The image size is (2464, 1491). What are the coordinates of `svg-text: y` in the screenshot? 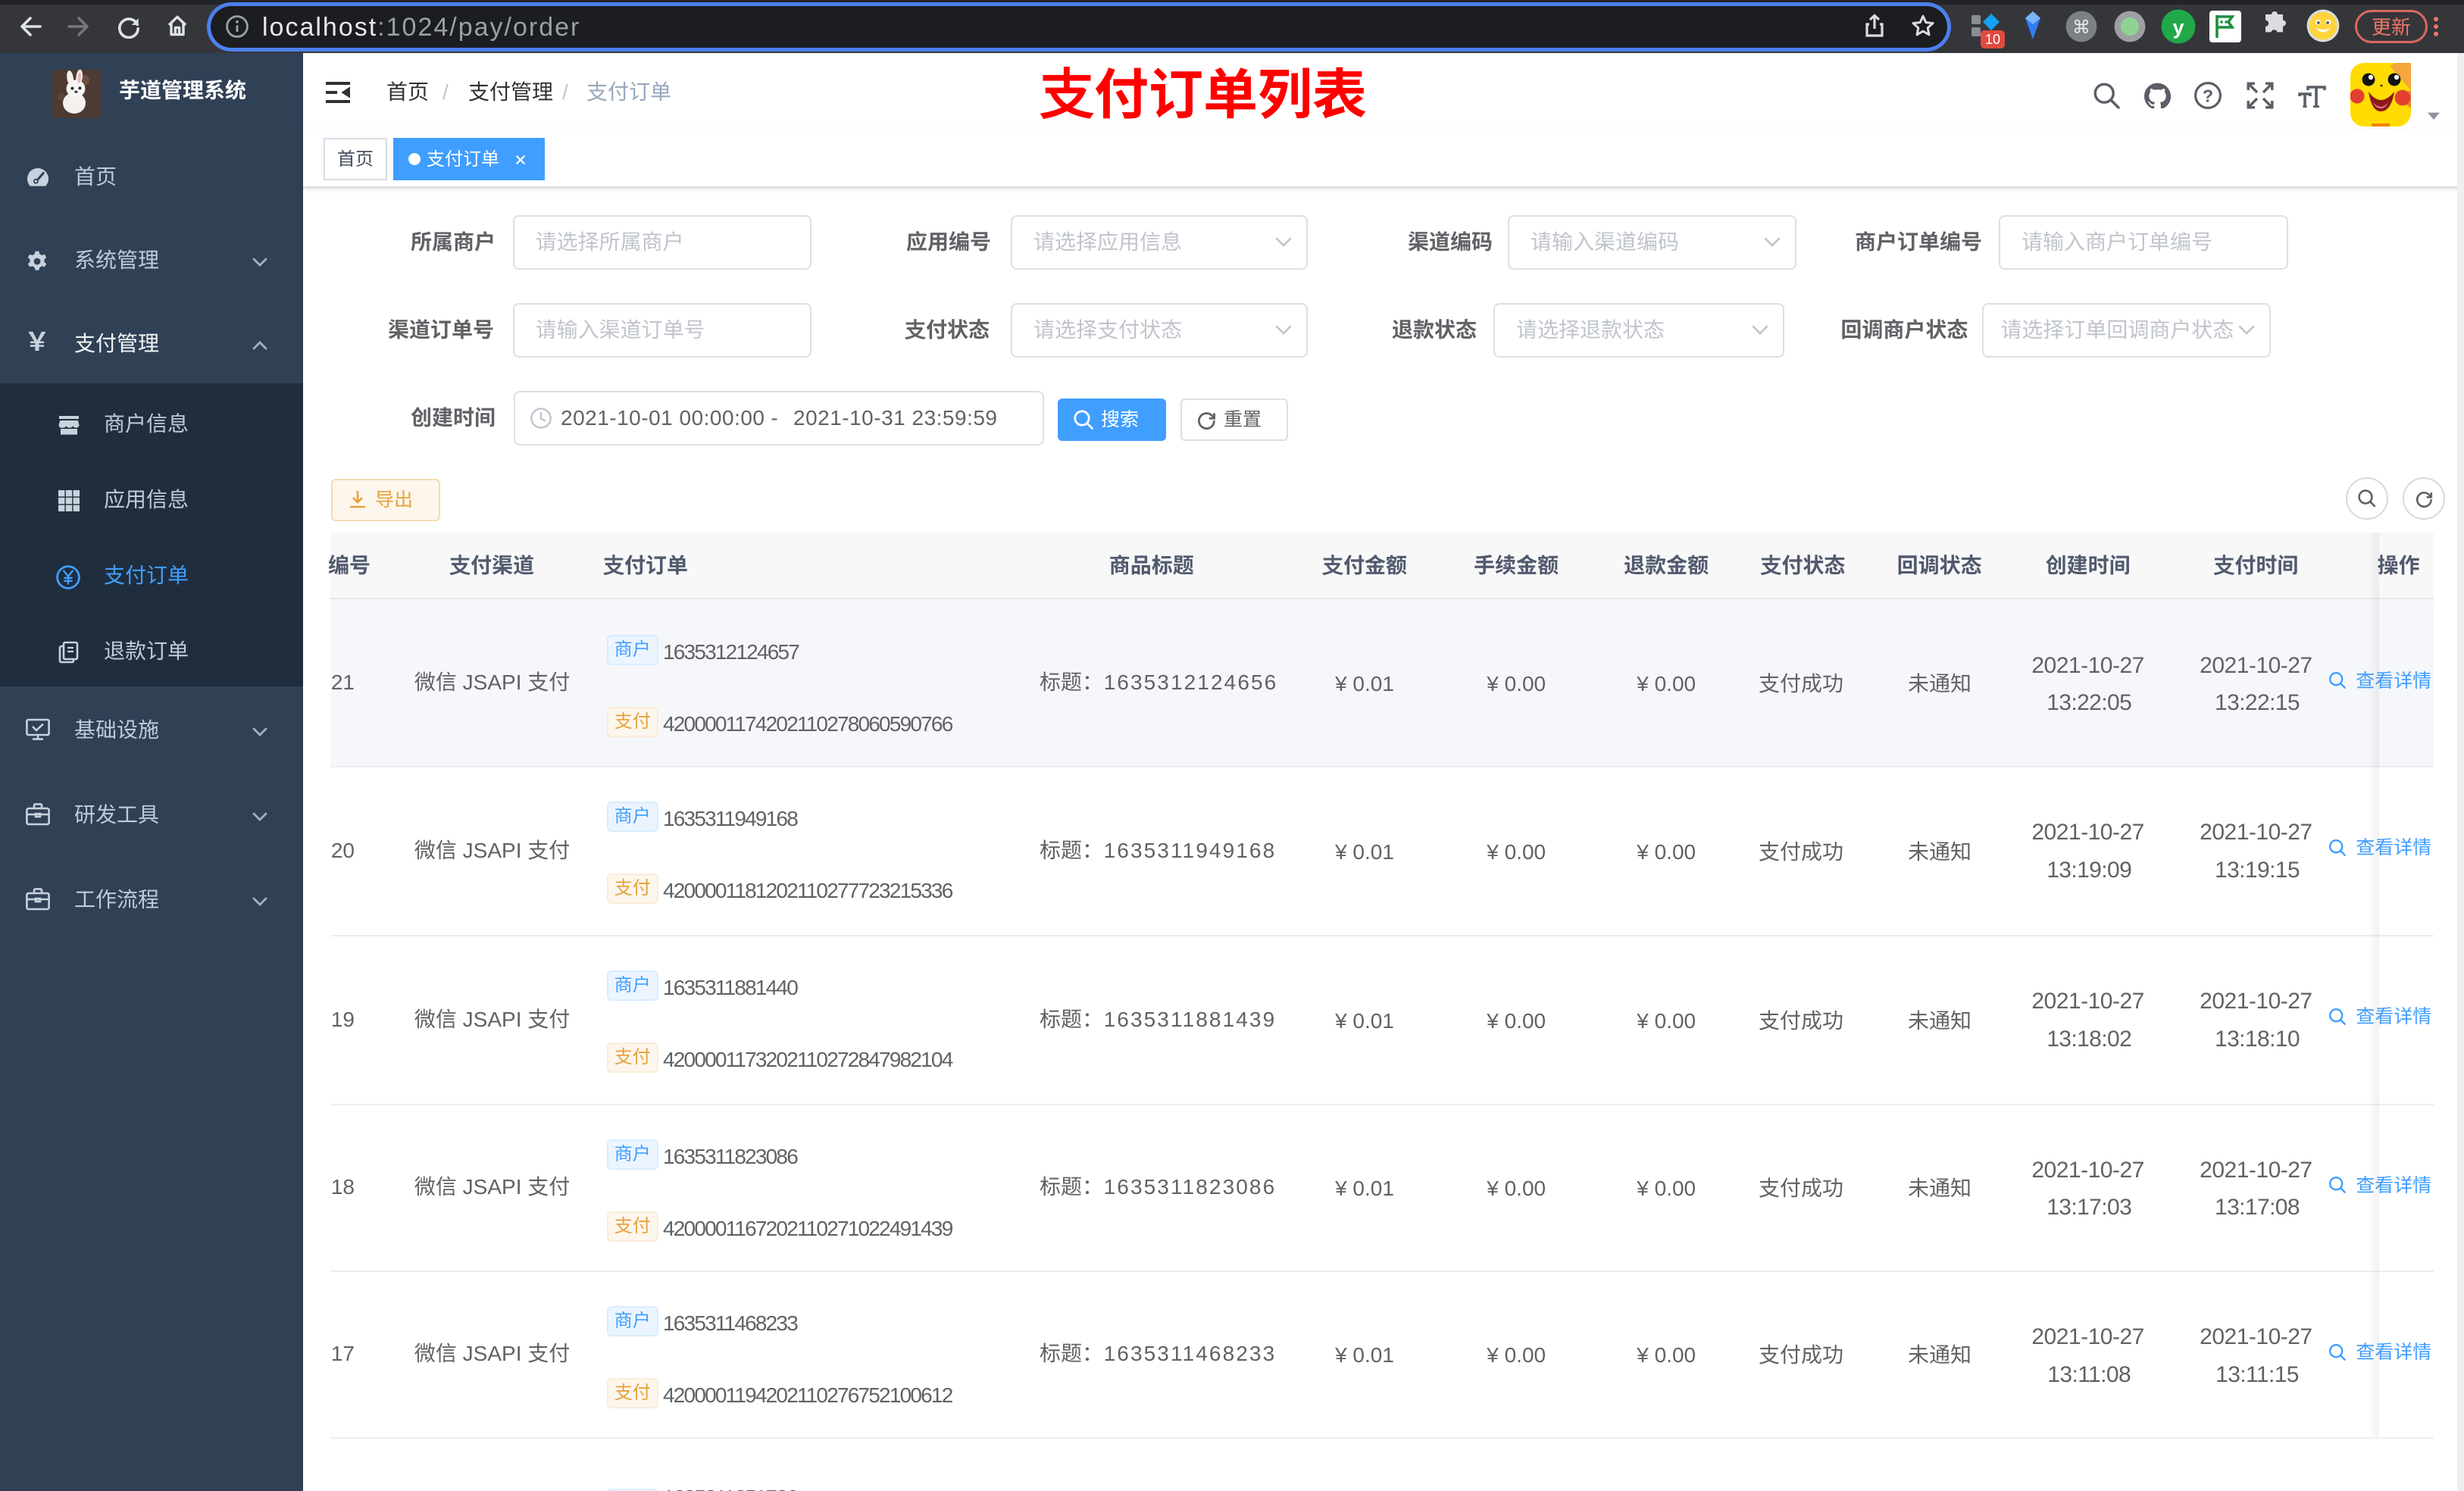 It's located at (2178, 27).